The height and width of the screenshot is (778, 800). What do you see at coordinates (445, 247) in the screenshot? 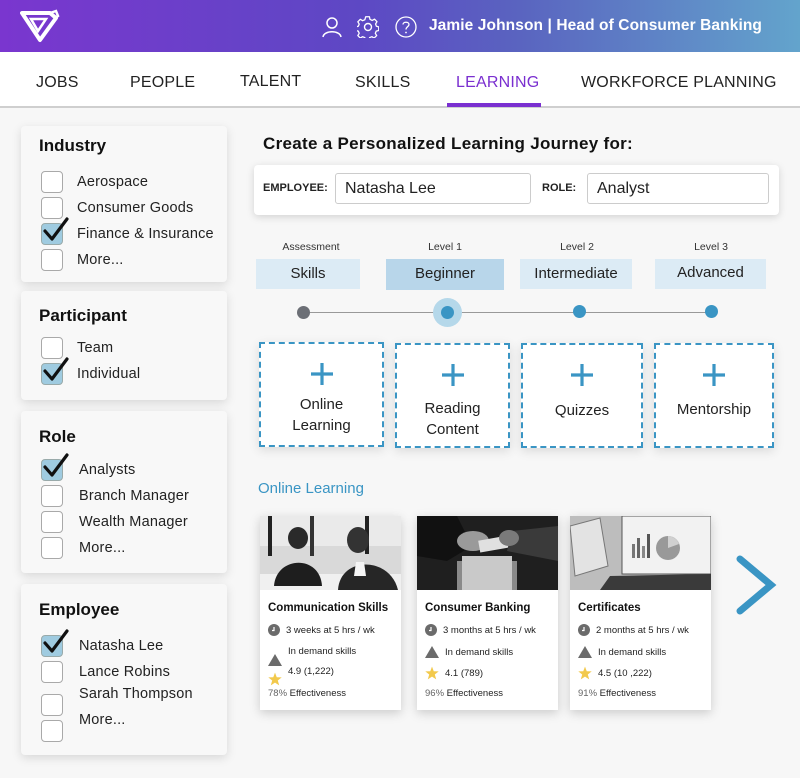
I see `level-caption: Level 1` at bounding box center [445, 247].